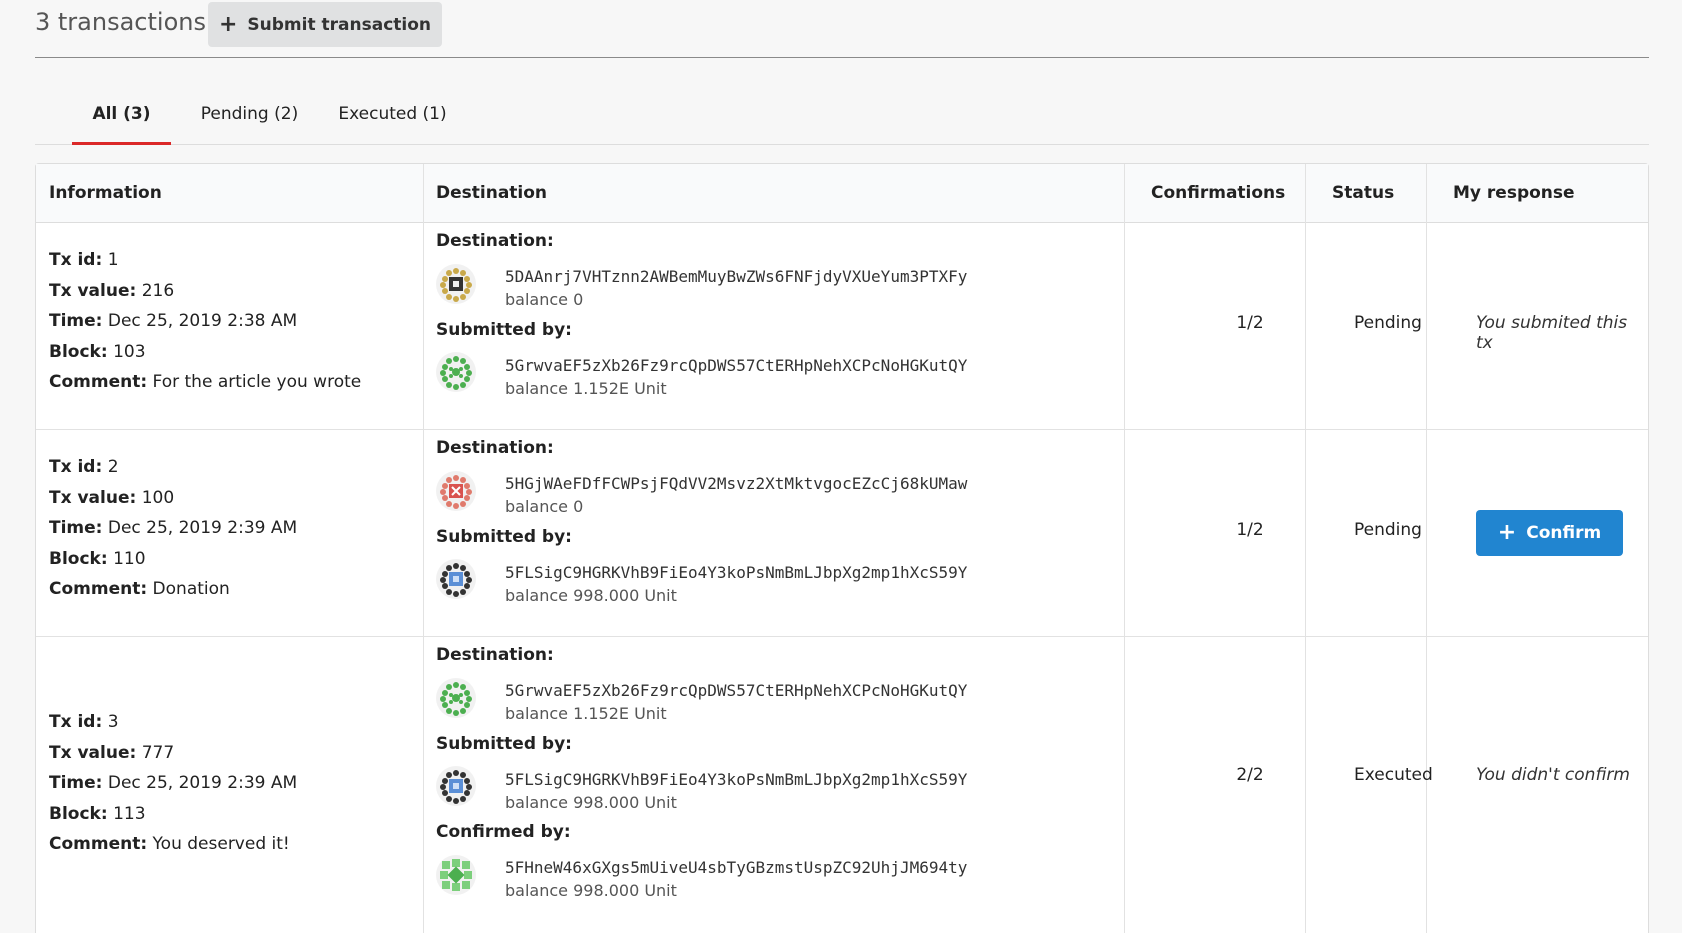 The width and height of the screenshot is (1682, 933). I want to click on submit-transaction-button: + Submit transaction, so click(325, 24).